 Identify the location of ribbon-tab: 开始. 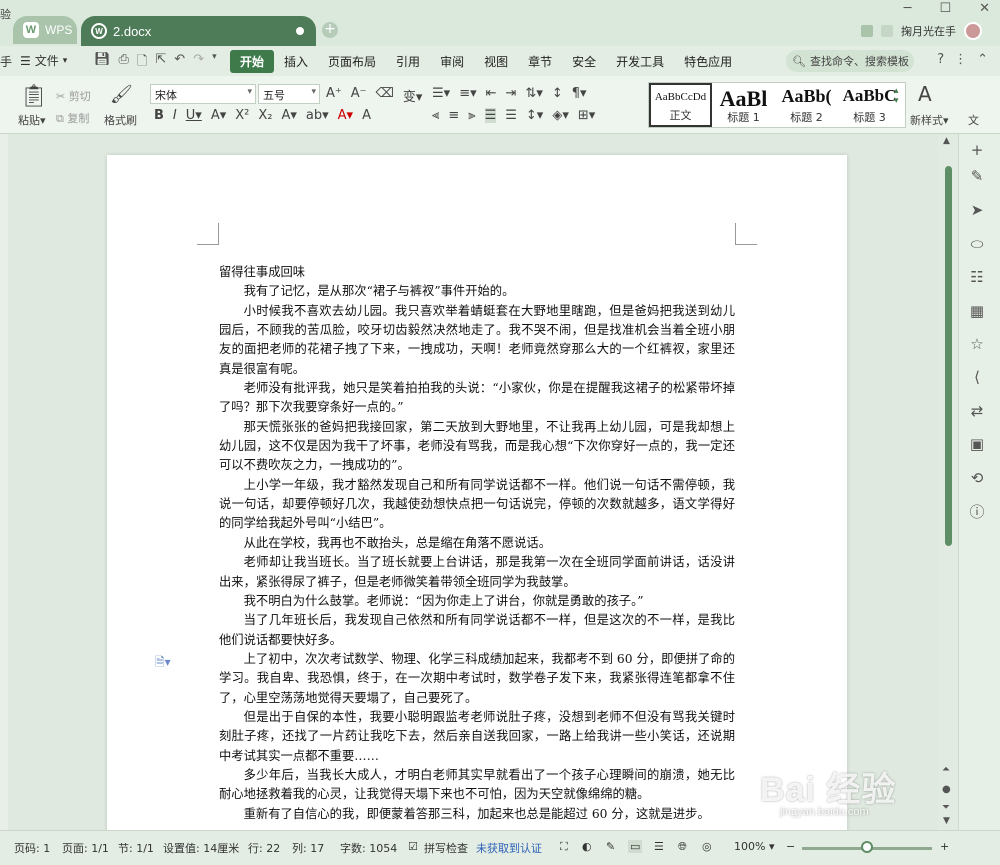
(252, 61).